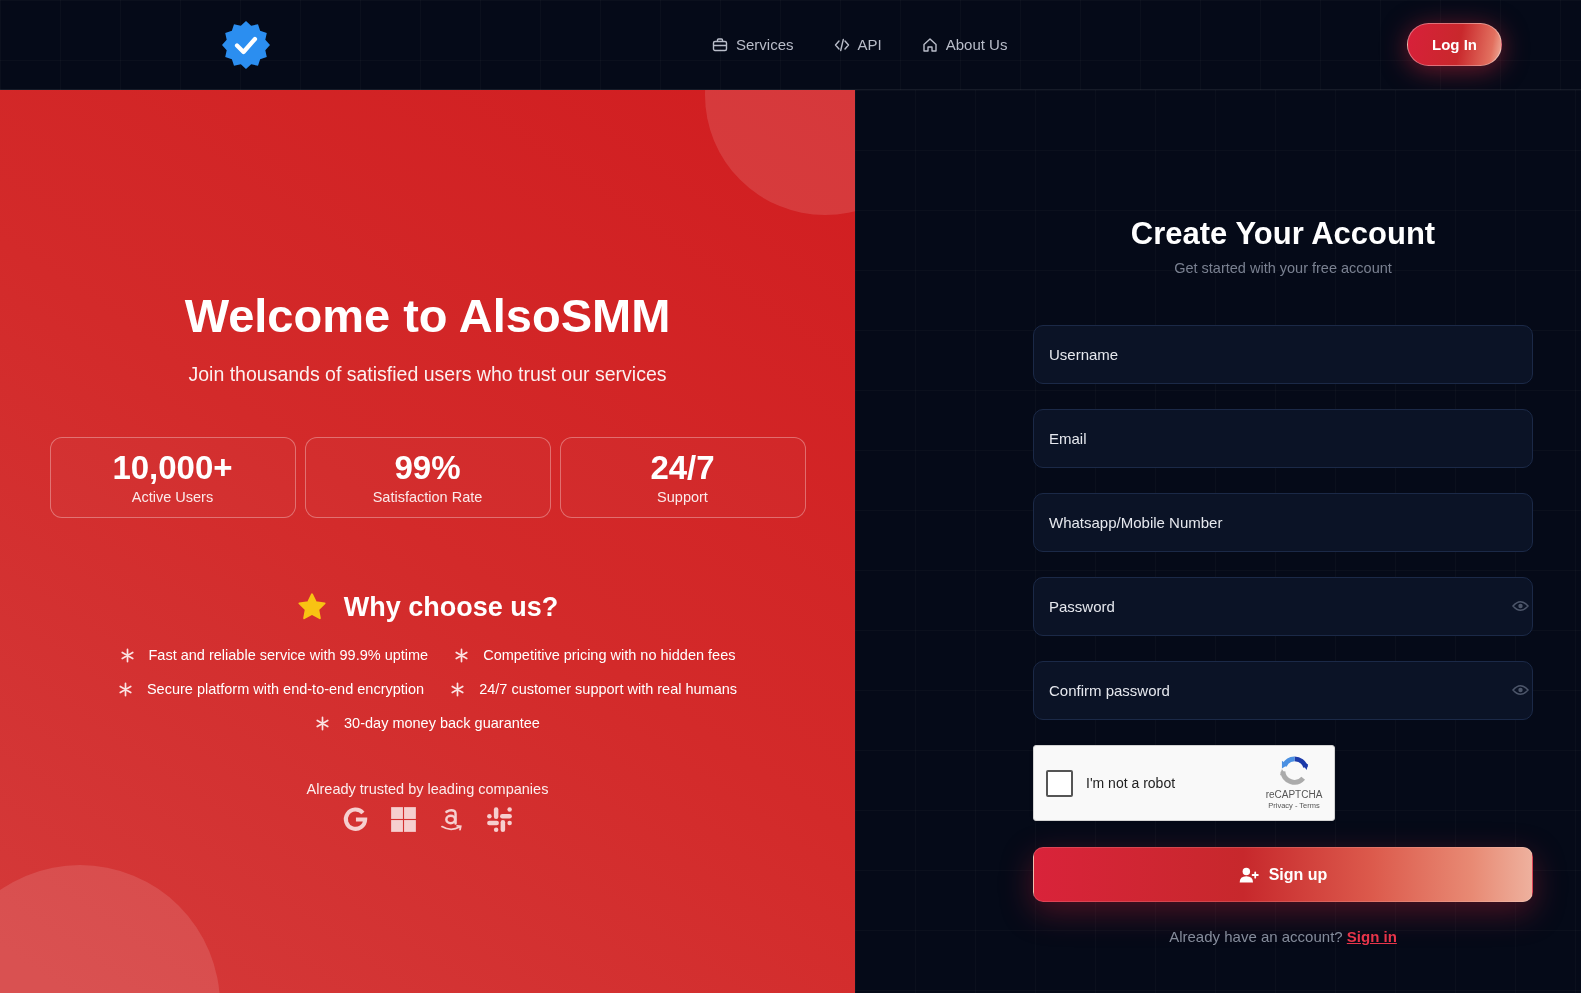  I want to click on stat-label: Support, so click(682, 496).